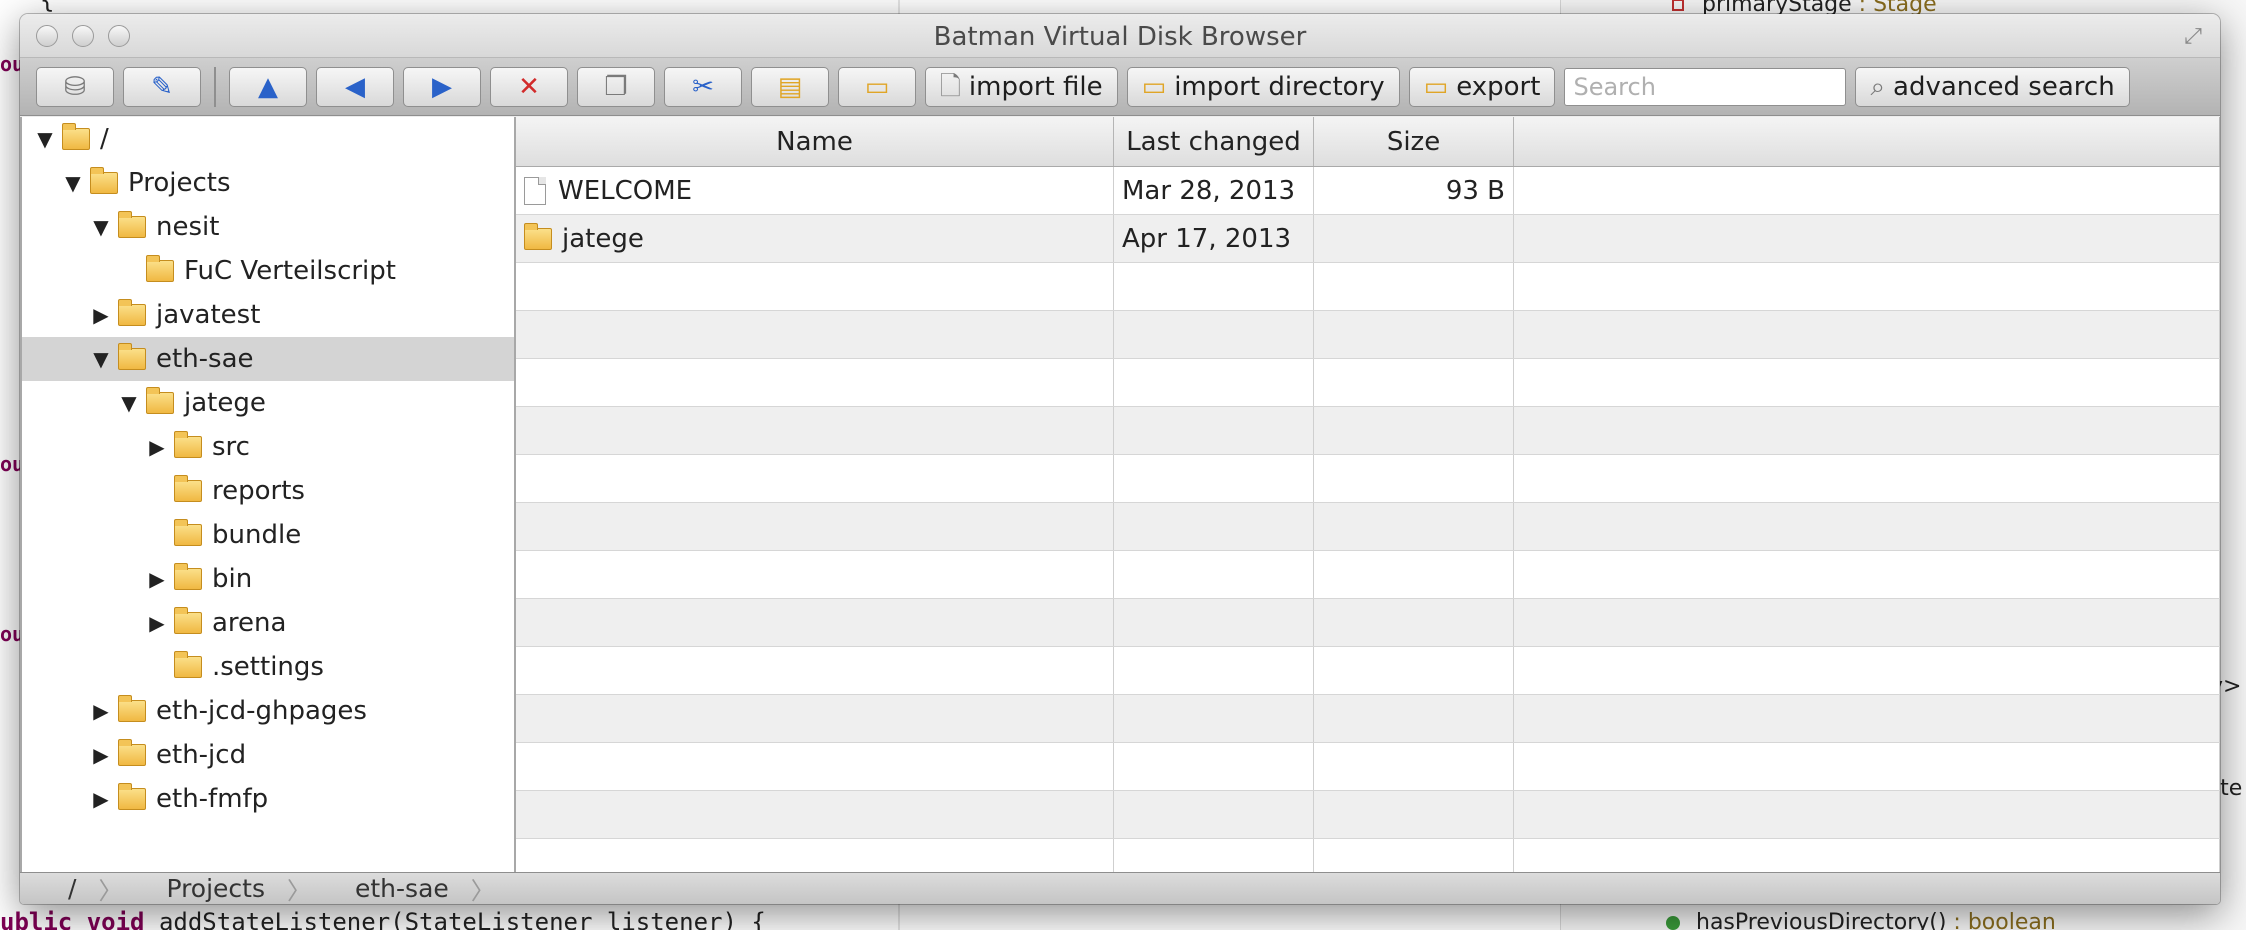 The image size is (2246, 930). Describe the element at coordinates (1120, 36) in the screenshot. I see `title-bar: Batman Virtual Disk Browser ⤢` at that location.